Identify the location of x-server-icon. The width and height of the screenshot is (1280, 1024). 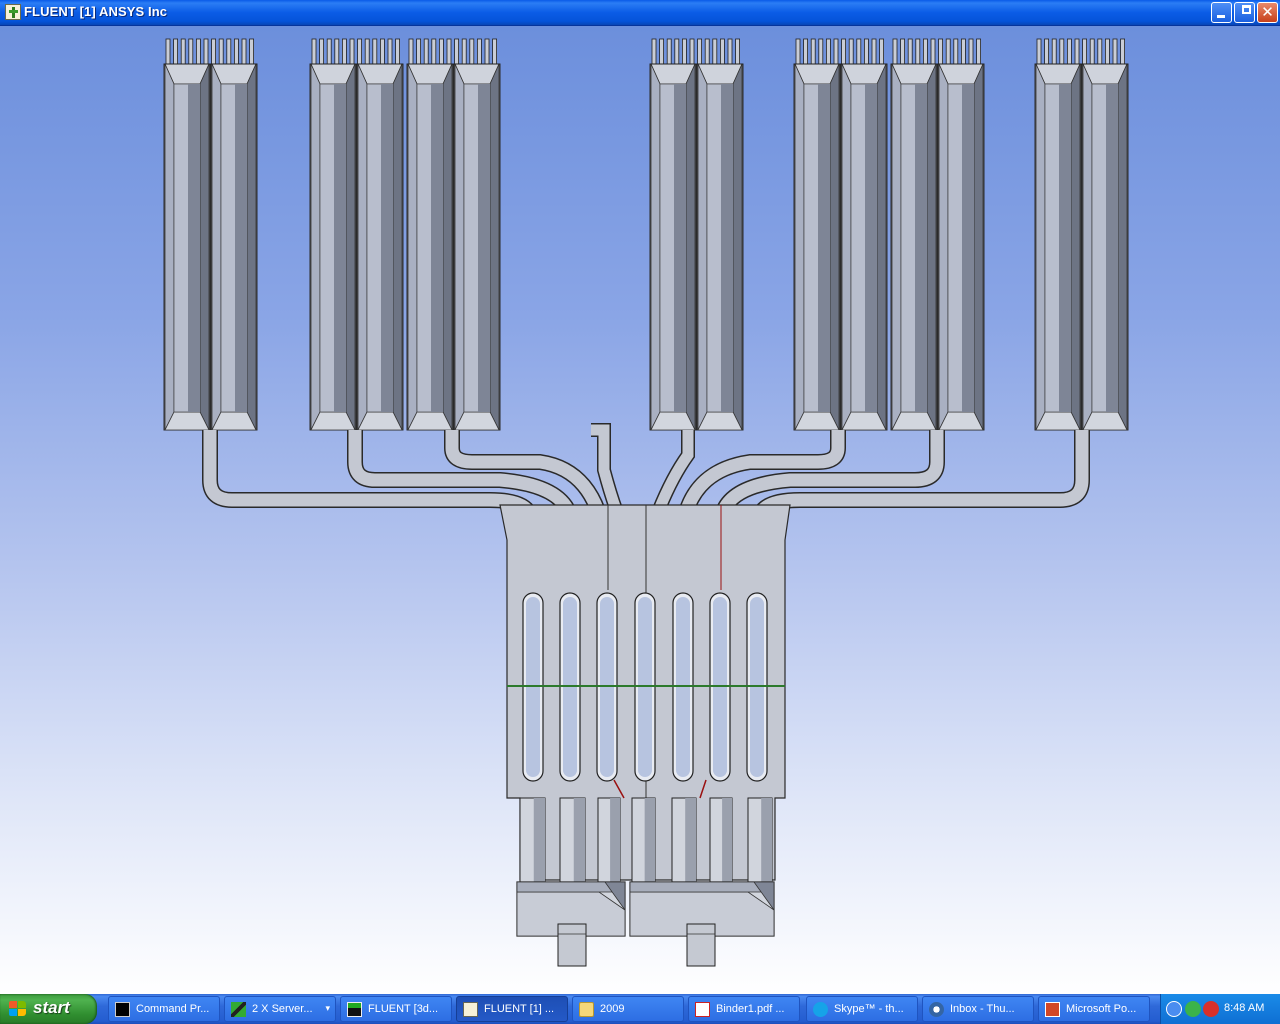
(238, 1009).